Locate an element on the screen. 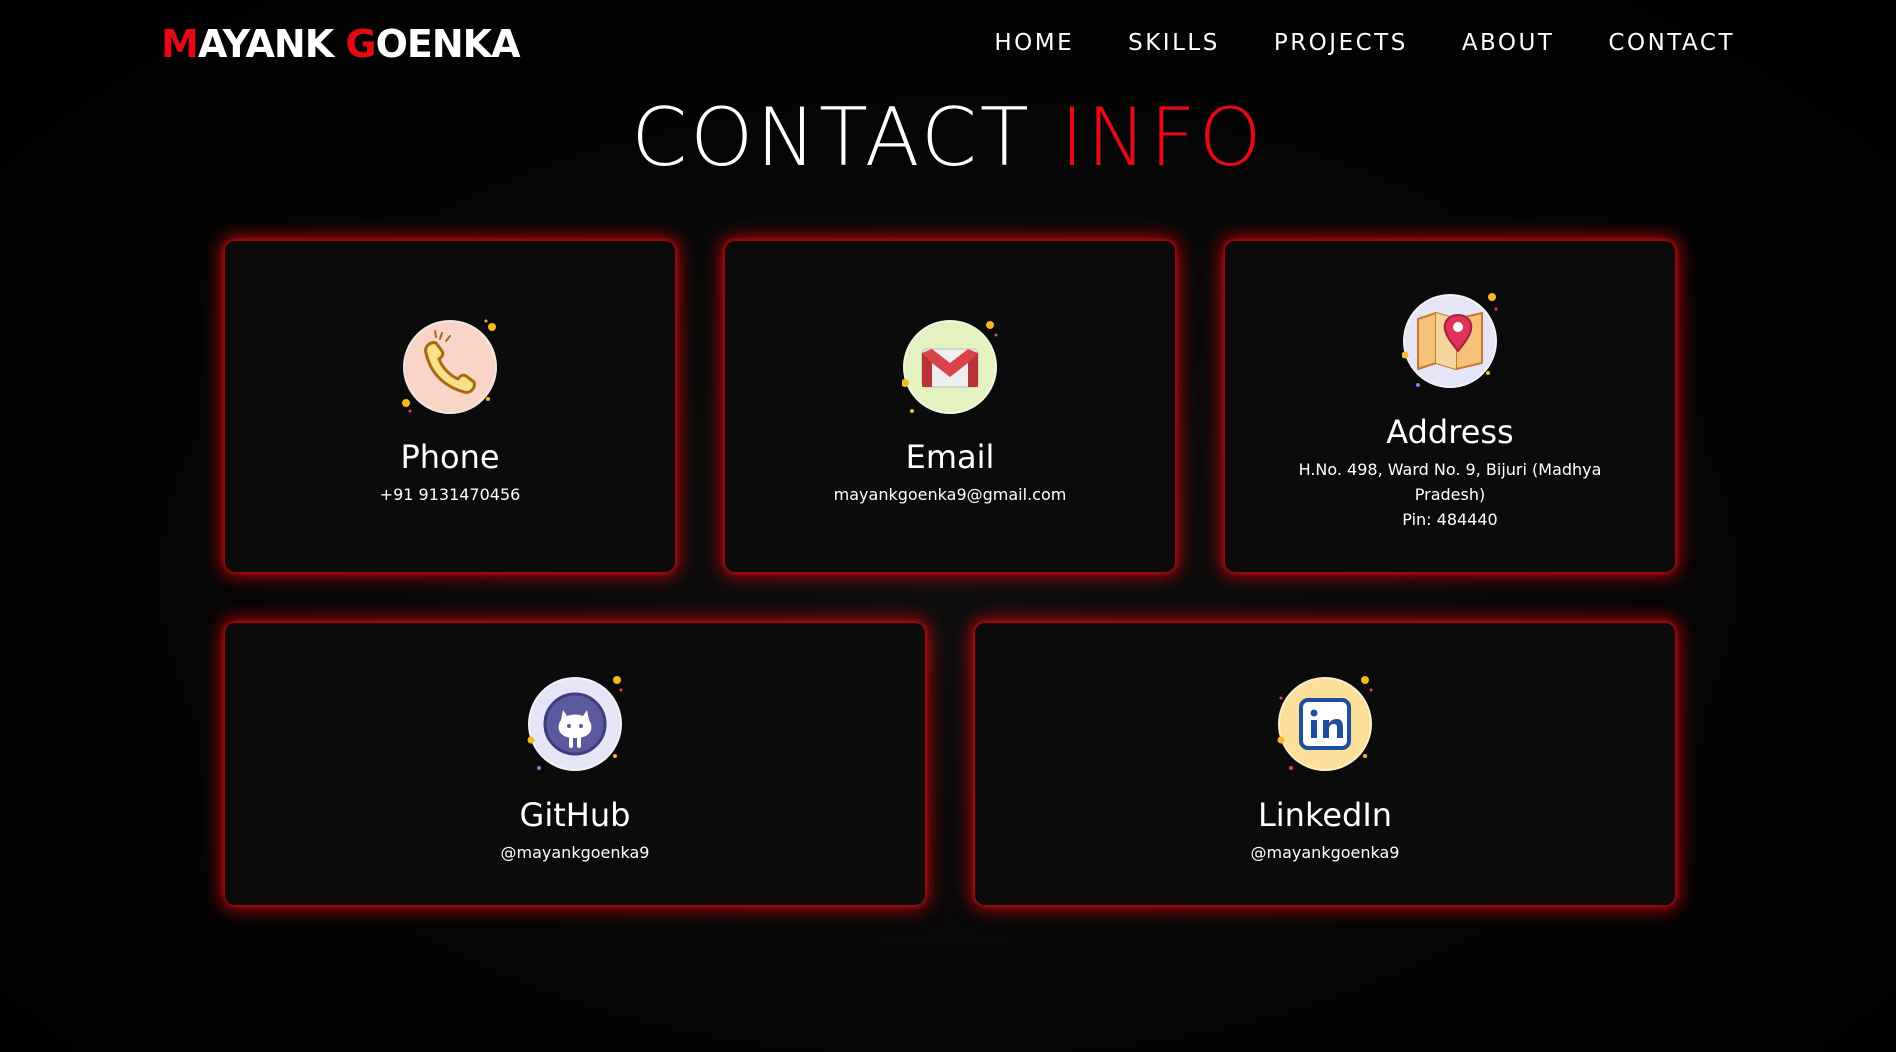  github-card: GitHub @mayankgoenka9 is located at coordinates (575, 764).